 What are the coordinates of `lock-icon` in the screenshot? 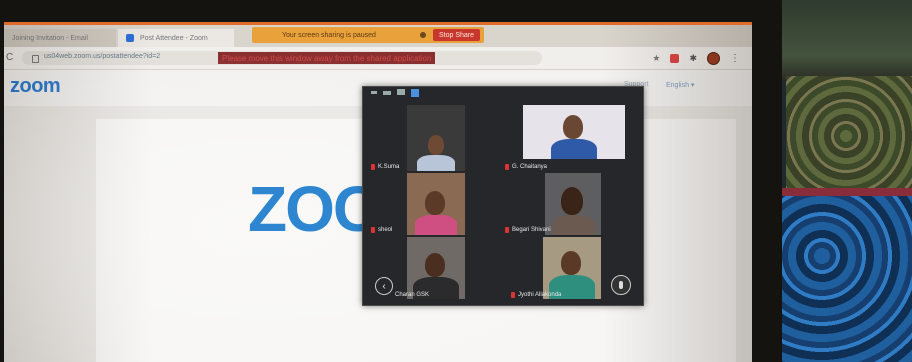 It's located at (35, 59).